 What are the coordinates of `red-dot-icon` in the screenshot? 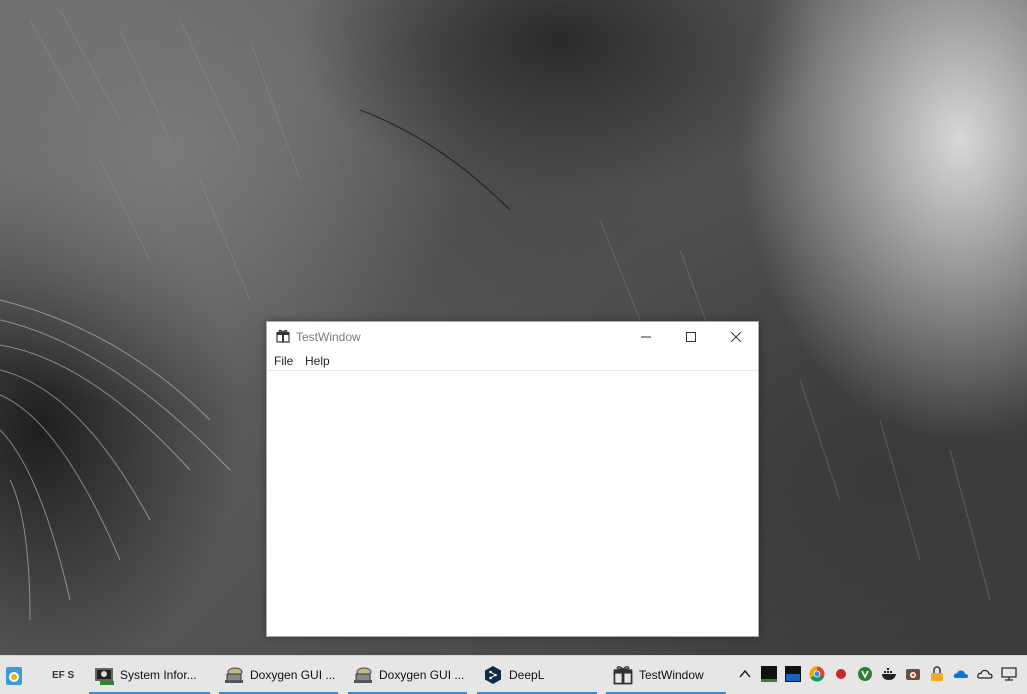 It's located at (841, 674).